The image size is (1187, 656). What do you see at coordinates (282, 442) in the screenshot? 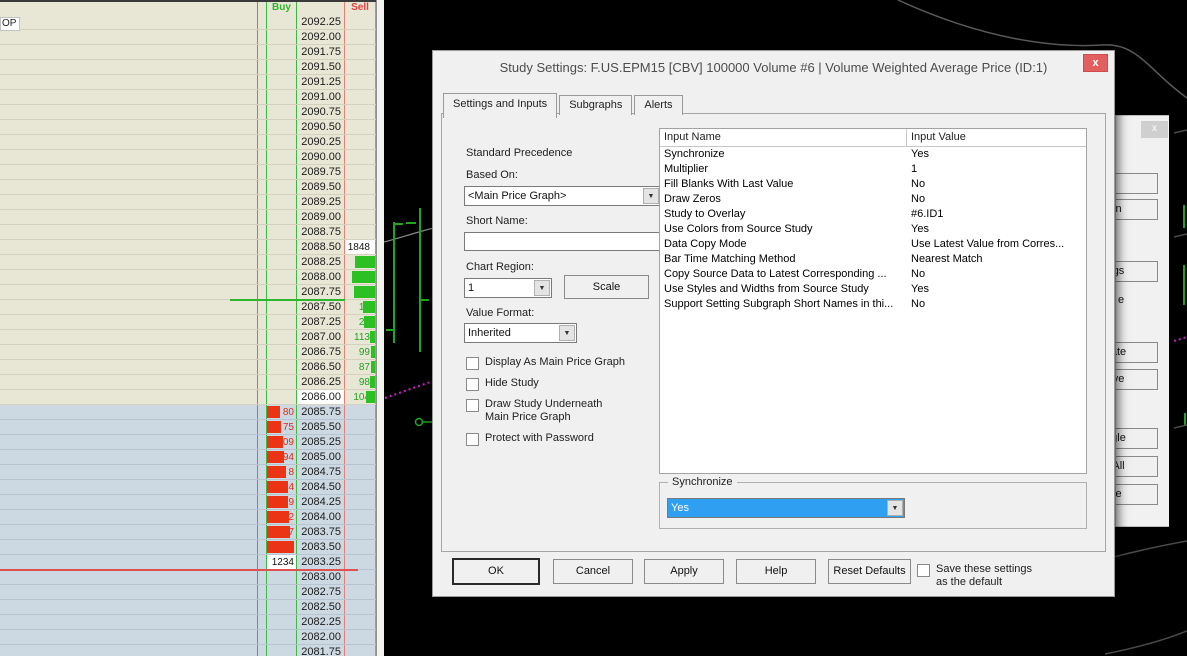
I see `buy-quantity-cell: 09` at bounding box center [282, 442].